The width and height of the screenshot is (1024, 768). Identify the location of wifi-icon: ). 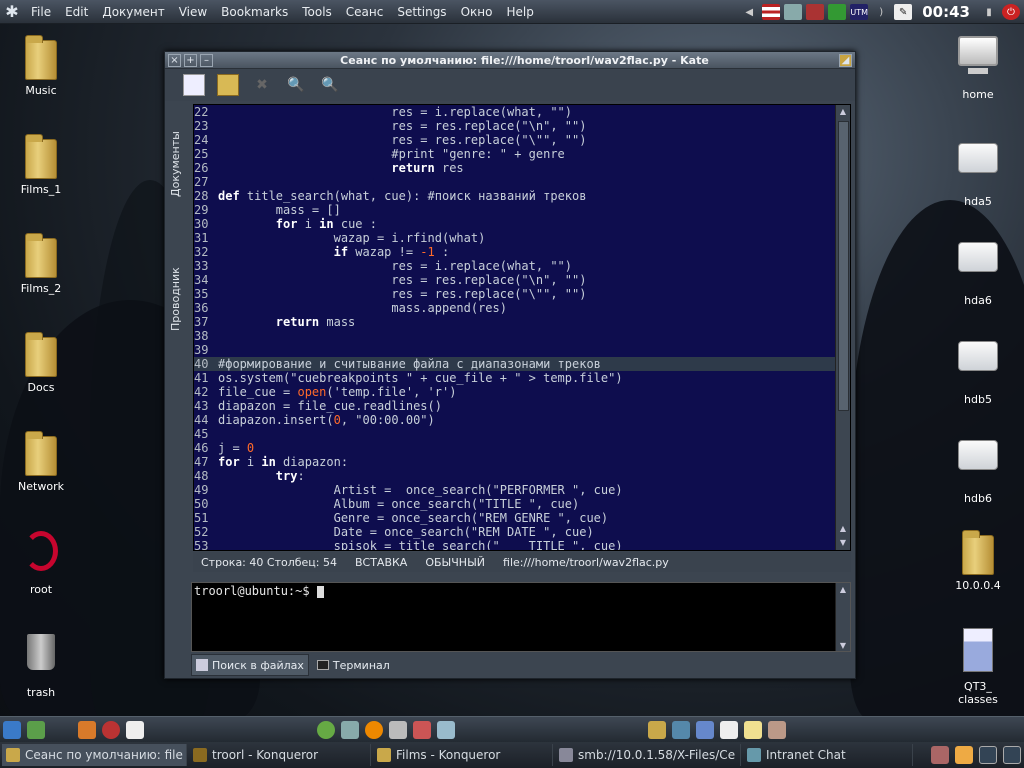
(881, 12).